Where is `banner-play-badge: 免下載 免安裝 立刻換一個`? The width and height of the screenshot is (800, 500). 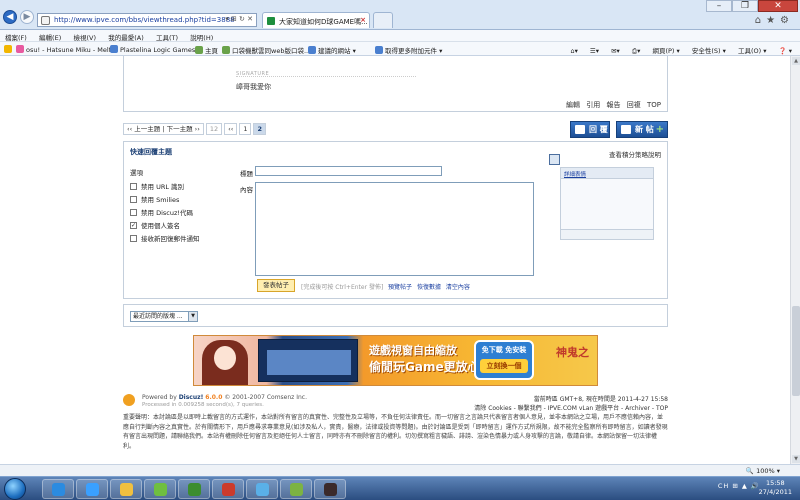
banner-play-badge: 免下載 免安裝 立刻換一個 is located at coordinates (504, 360).